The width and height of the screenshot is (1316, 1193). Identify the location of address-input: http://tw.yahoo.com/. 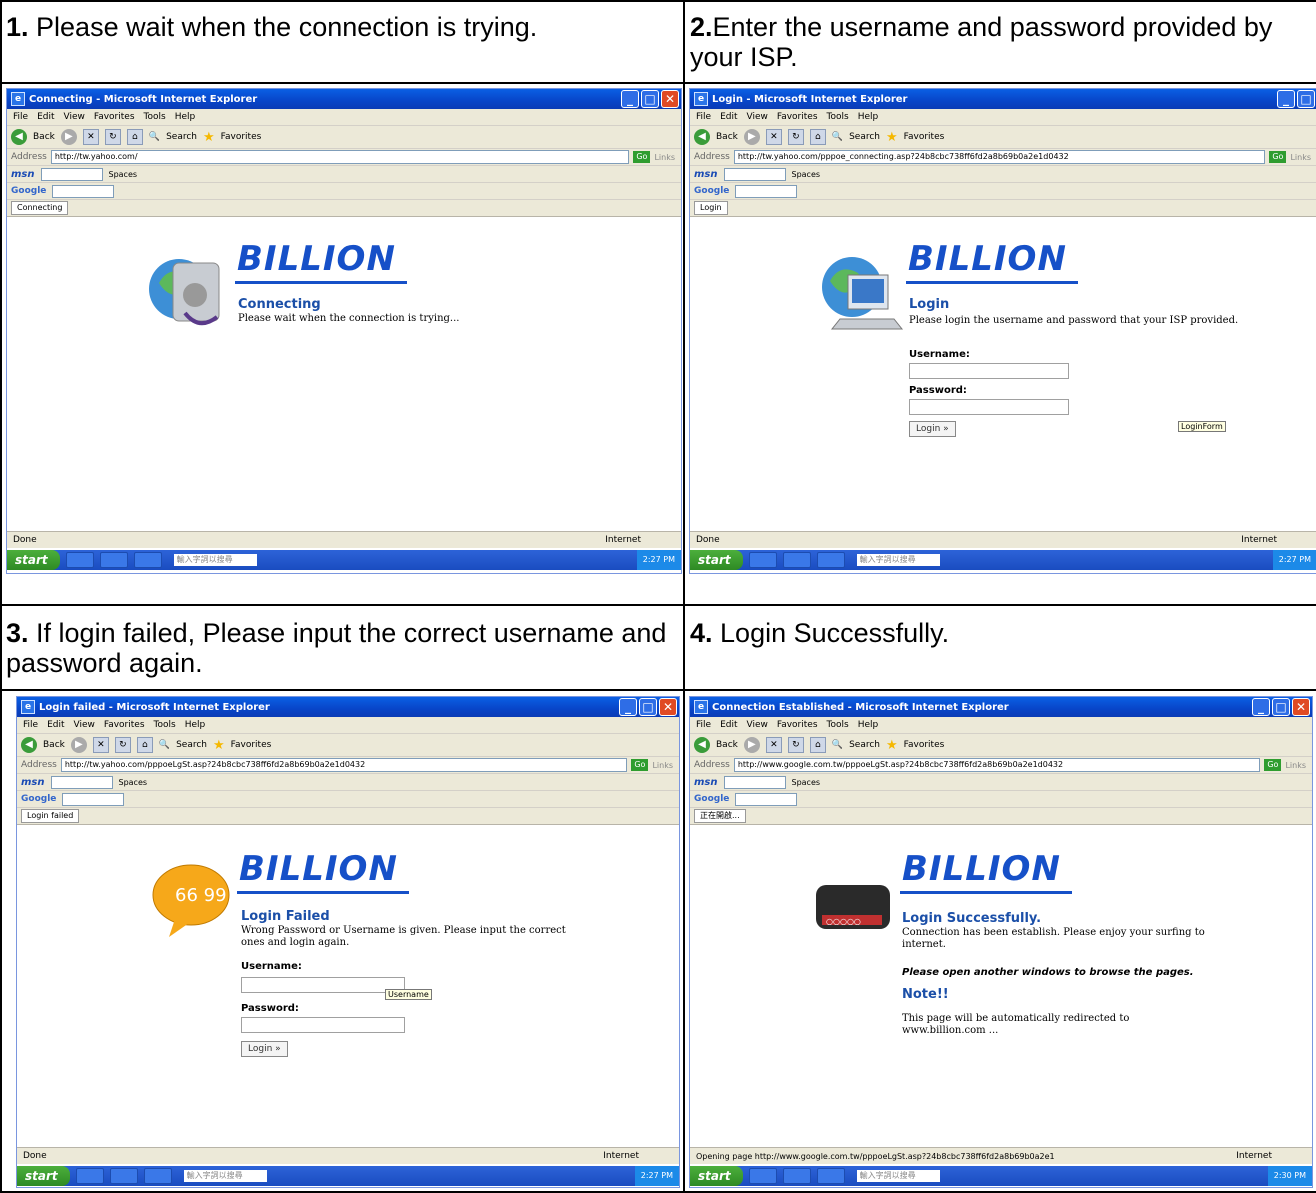
(340, 157).